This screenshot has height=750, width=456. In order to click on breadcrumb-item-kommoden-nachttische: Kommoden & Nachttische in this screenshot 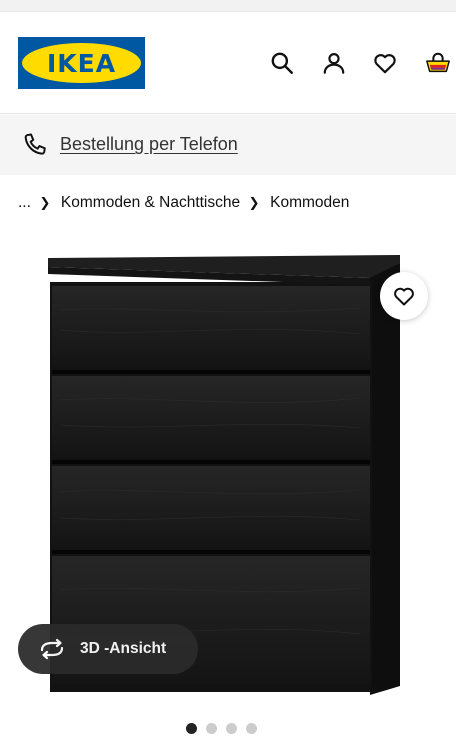, I will do `click(150, 203)`.